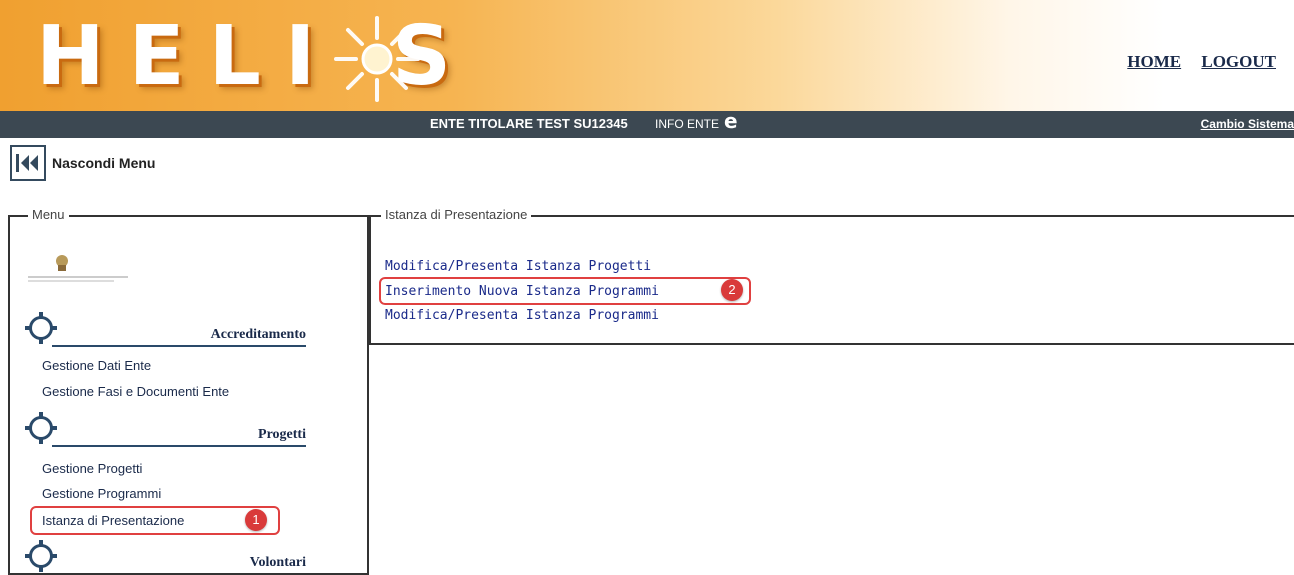  Describe the element at coordinates (522, 315) in the screenshot. I see `link-modifica-istanza-programmi: Modifica/Presenta Istanza Programmi` at that location.